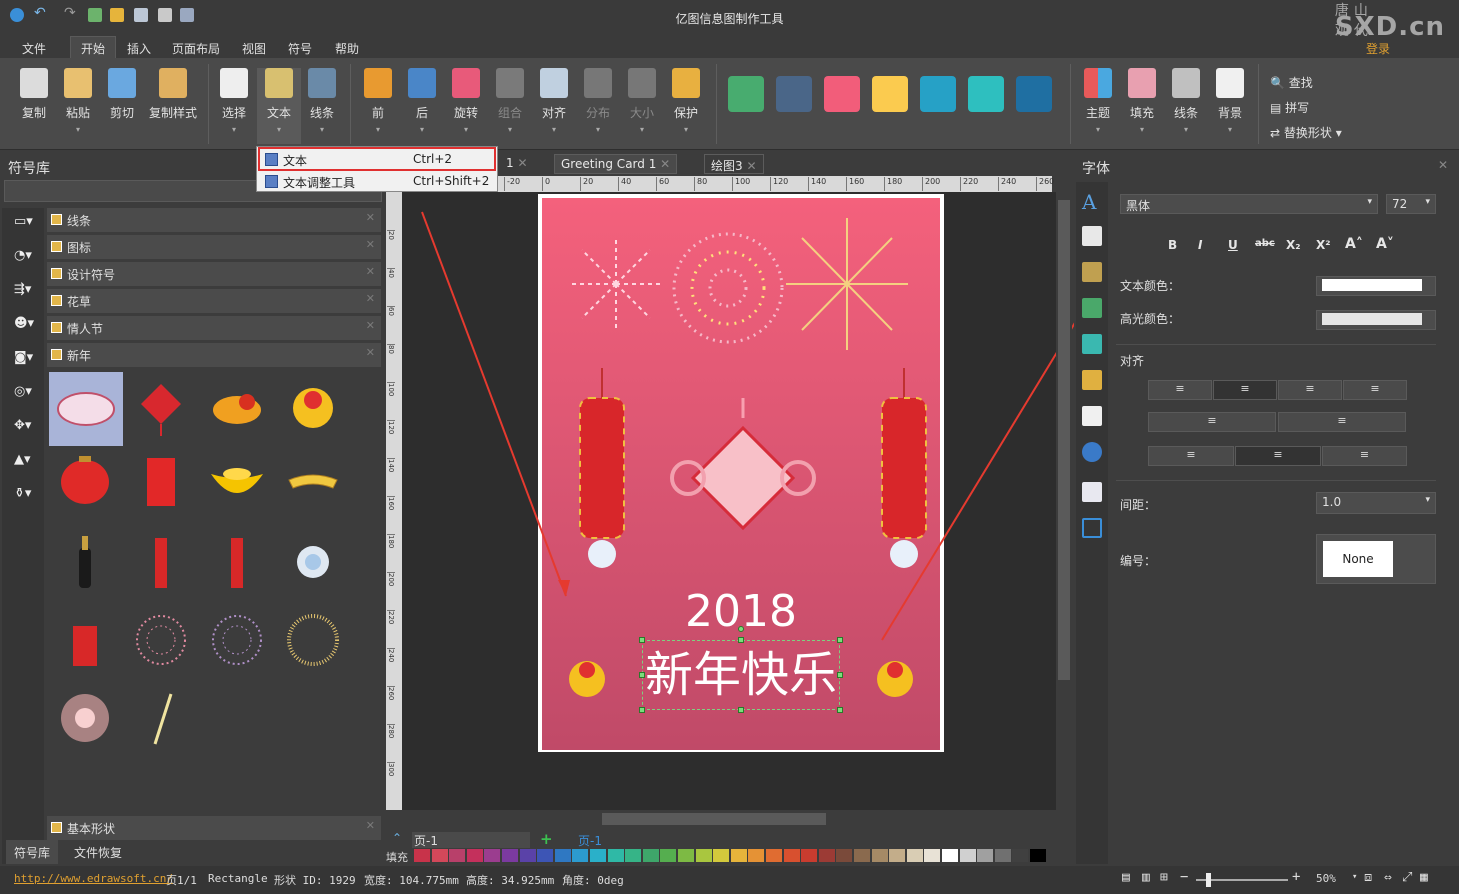  I want to click on find-button: 🔍 查找, so click(1291, 82).